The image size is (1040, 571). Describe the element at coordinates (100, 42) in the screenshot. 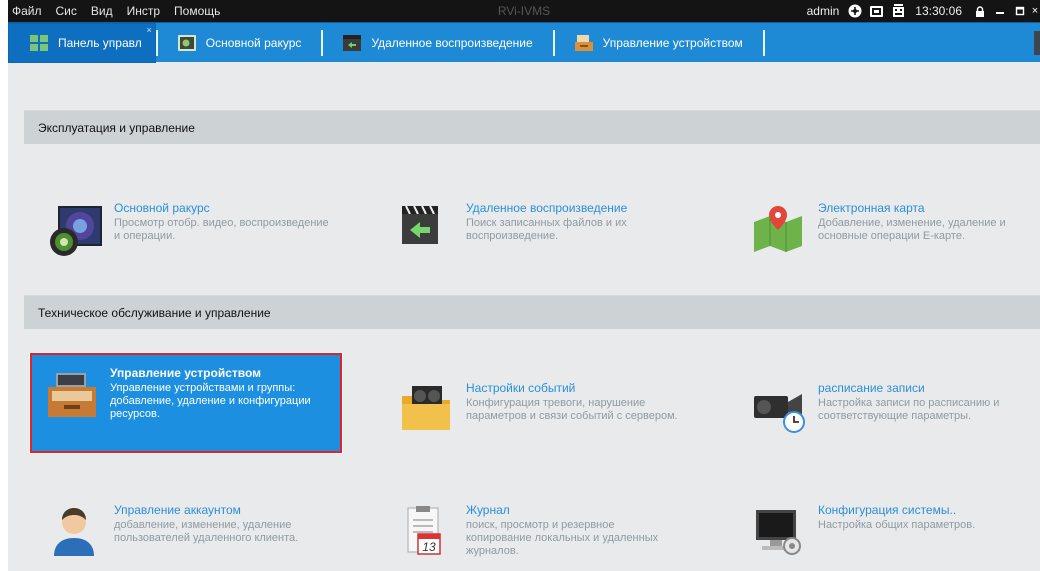

I see `tab-label: Панель управл` at that location.